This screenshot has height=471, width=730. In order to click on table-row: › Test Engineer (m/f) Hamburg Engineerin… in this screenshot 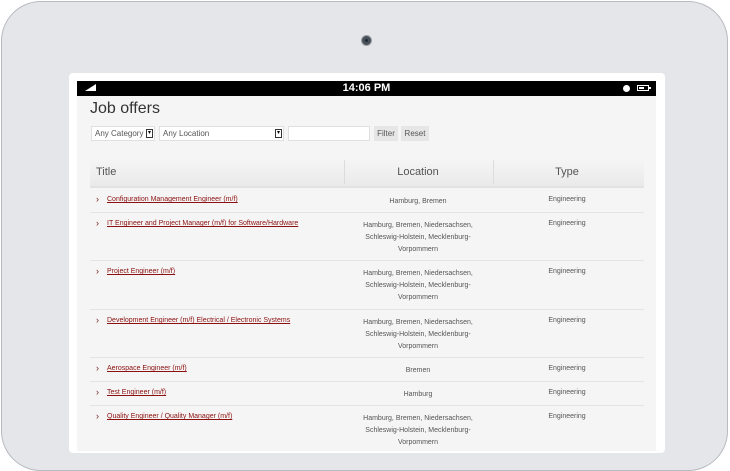, I will do `click(367, 394)`.